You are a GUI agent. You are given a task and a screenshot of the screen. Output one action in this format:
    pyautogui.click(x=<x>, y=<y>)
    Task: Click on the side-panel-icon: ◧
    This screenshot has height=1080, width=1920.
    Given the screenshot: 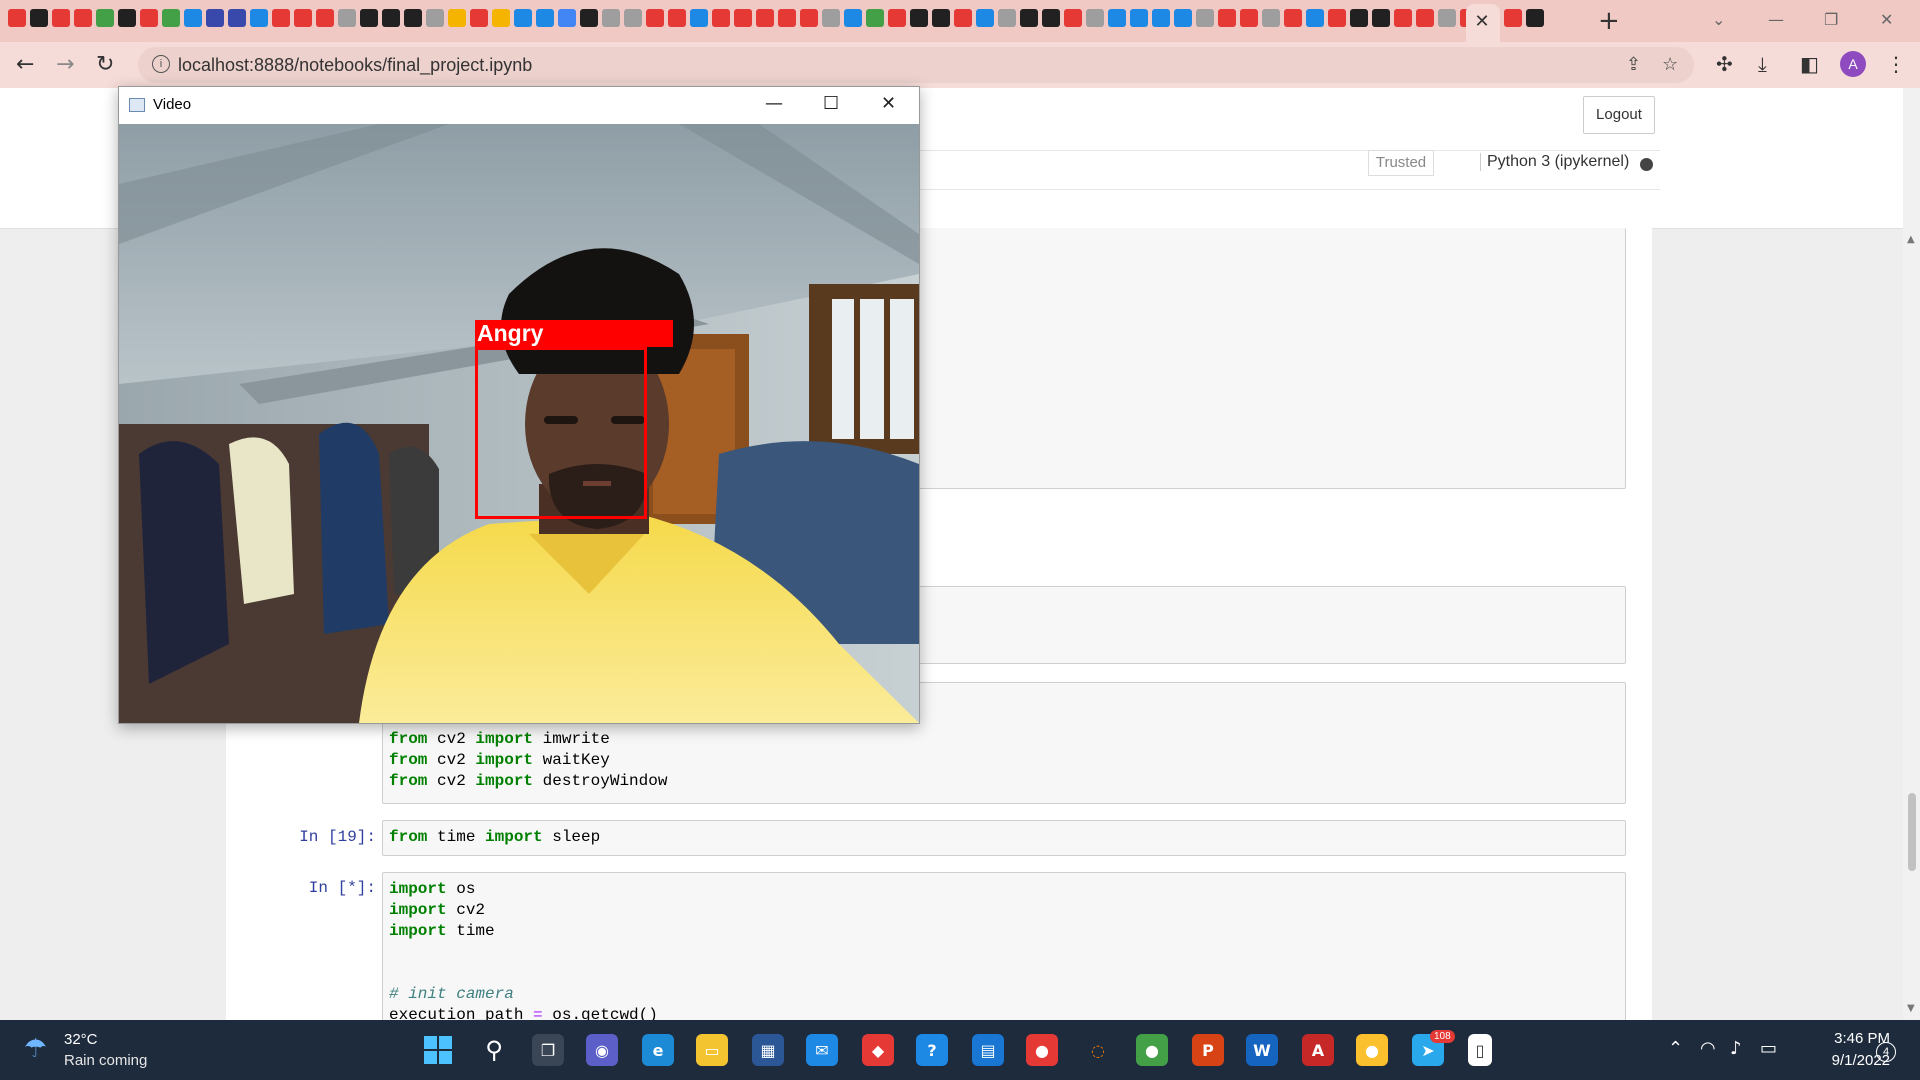 What is the action you would take?
    pyautogui.click(x=1809, y=64)
    